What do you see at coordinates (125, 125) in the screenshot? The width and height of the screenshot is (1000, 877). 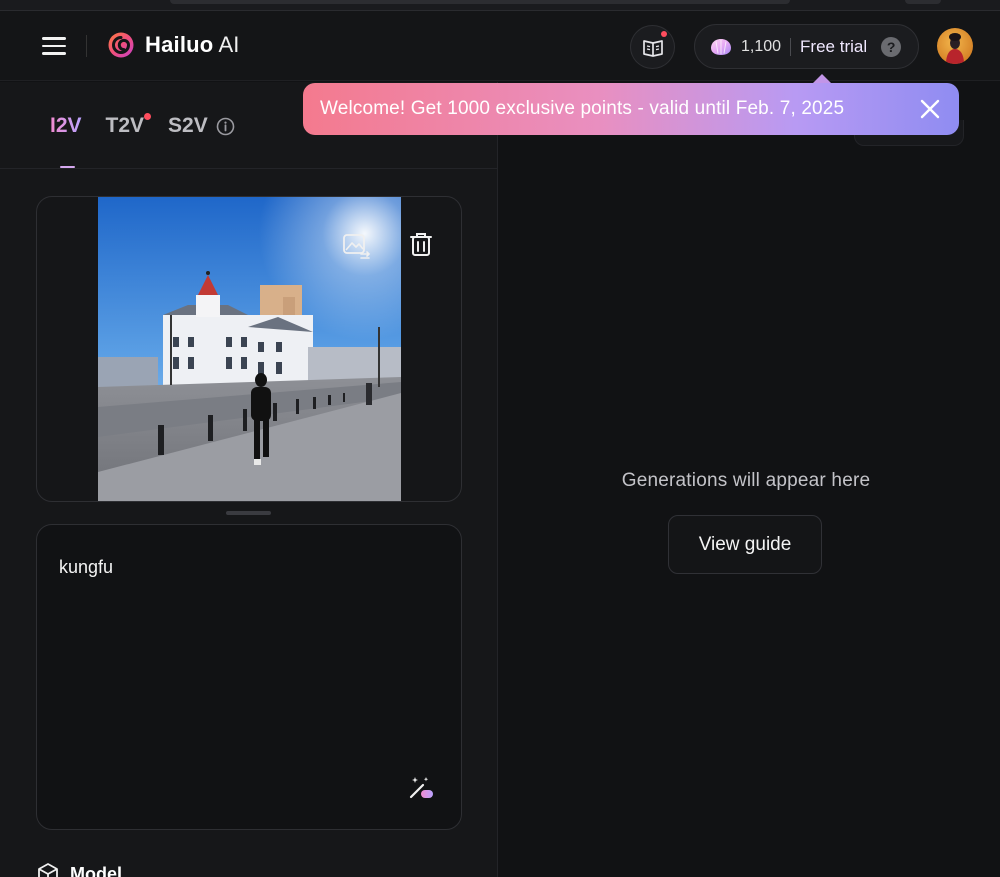 I see `tab-t2v-label: T2V` at bounding box center [125, 125].